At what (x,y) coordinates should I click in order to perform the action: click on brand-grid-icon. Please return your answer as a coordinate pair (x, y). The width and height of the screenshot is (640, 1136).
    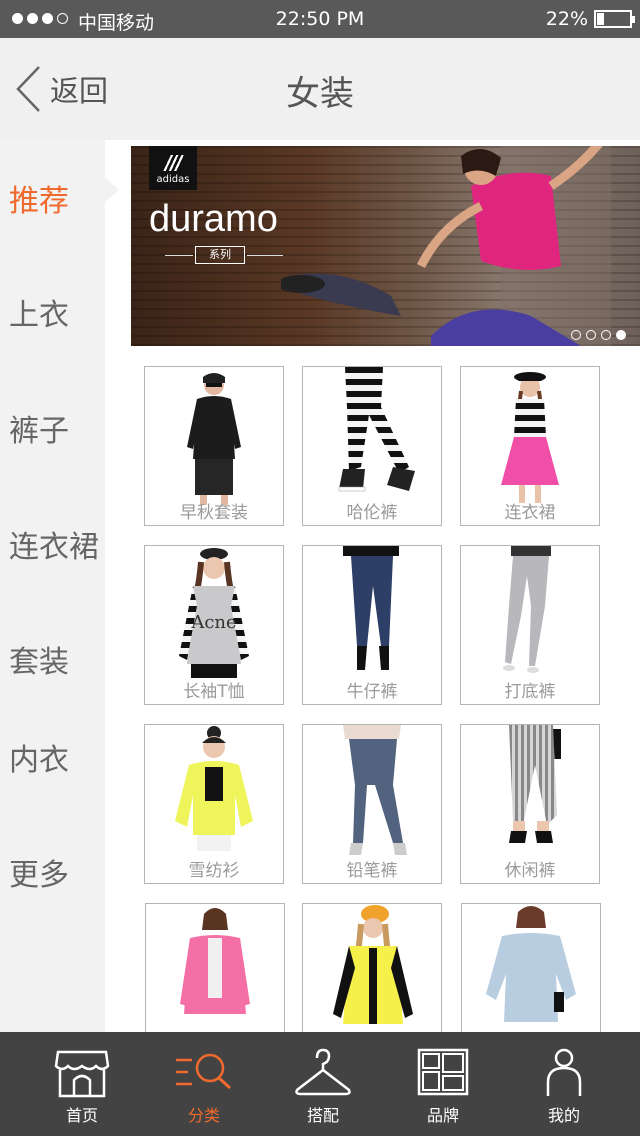
    Looking at the image, I should click on (443, 1072).